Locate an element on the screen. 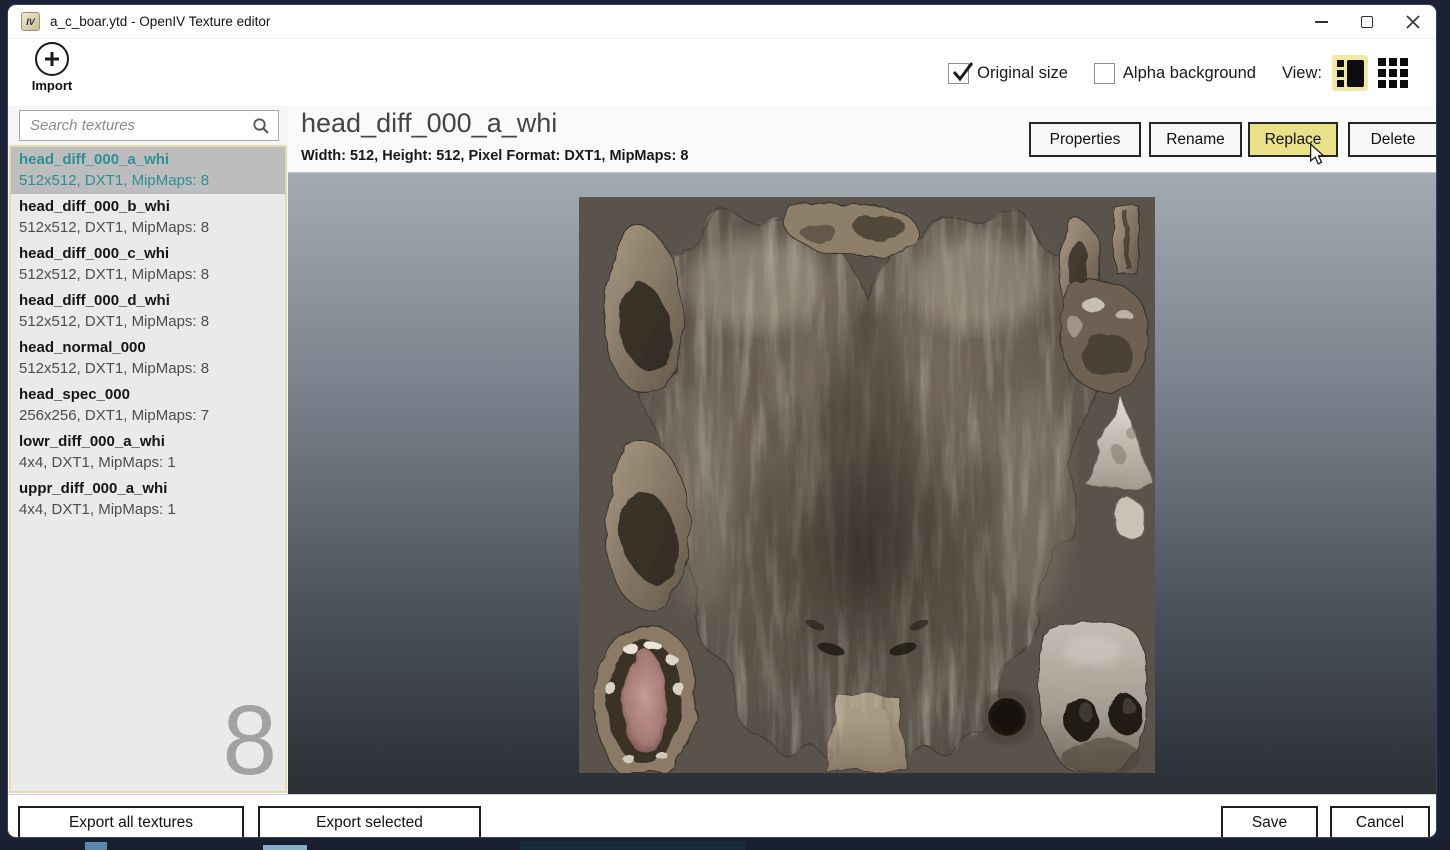 This screenshot has height=850, width=1450. view-details-icon is located at coordinates (1350, 73).